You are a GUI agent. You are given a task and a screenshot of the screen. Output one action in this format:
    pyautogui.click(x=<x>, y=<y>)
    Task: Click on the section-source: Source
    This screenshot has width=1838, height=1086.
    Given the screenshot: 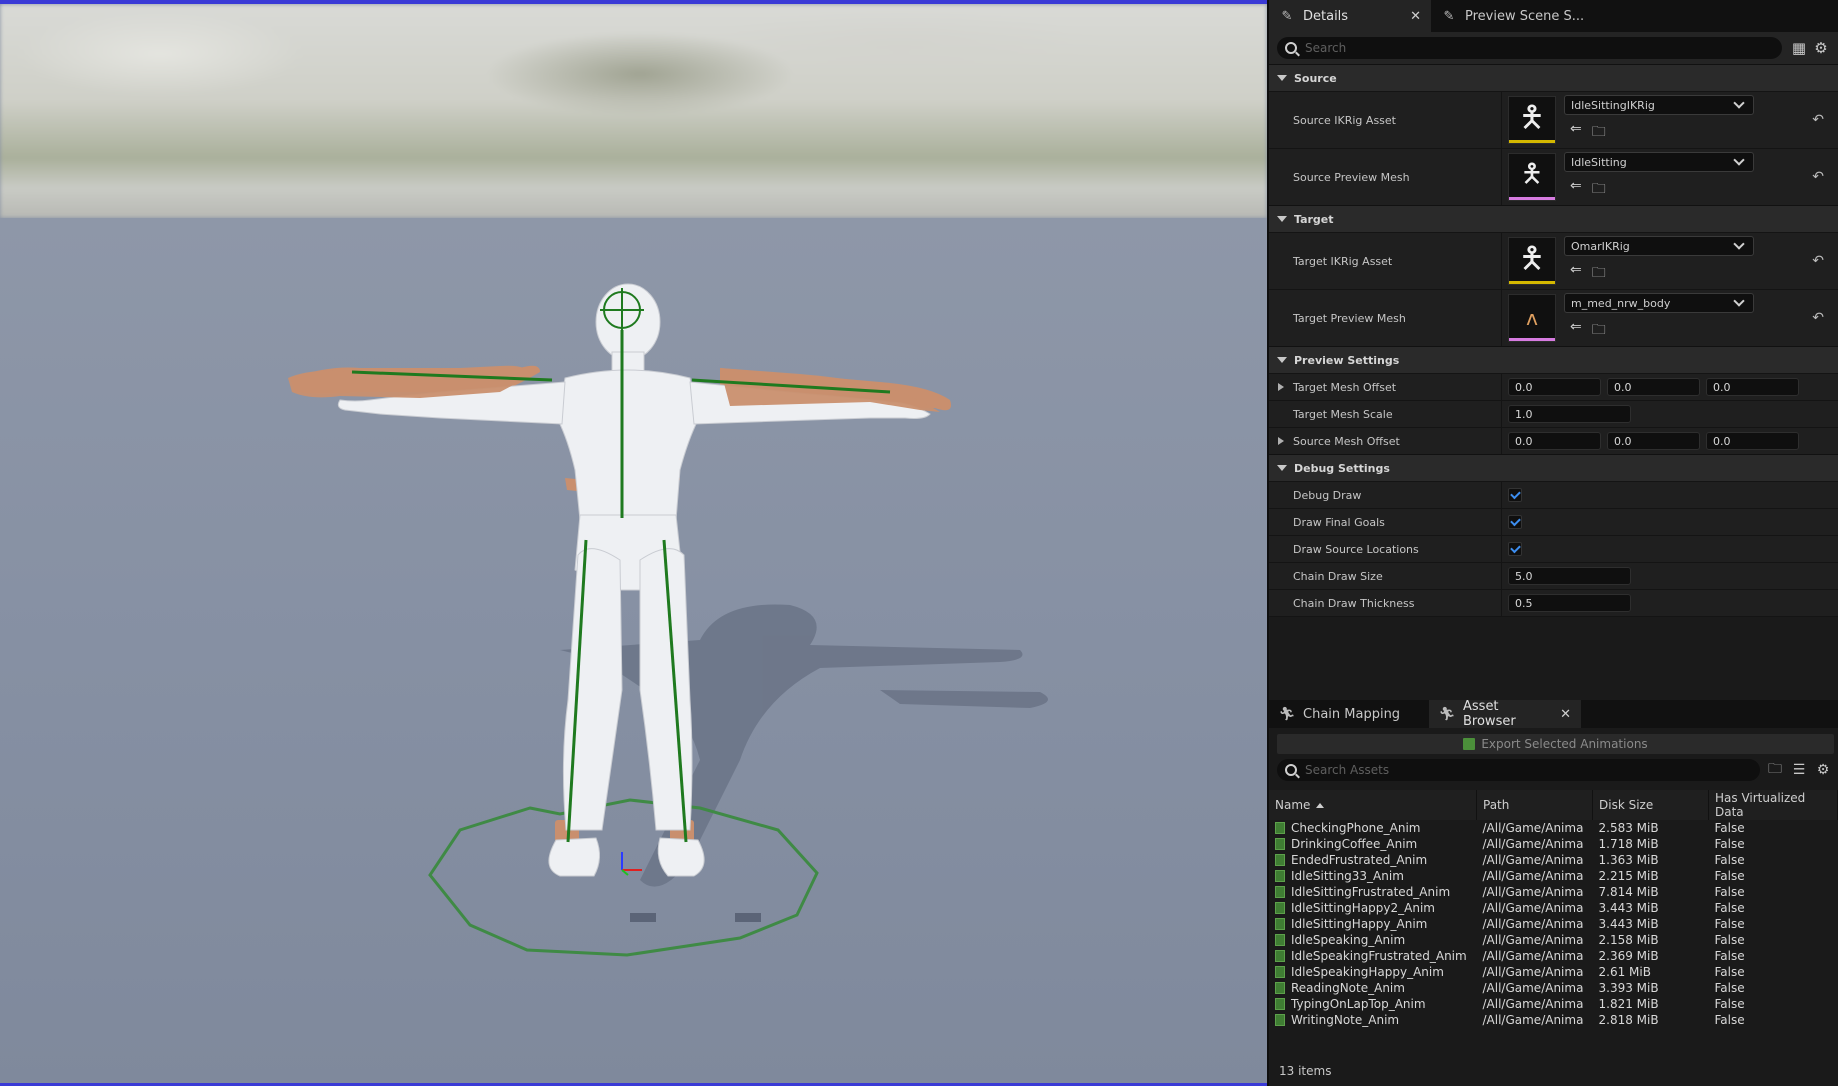 What is the action you would take?
    pyautogui.click(x=1553, y=77)
    